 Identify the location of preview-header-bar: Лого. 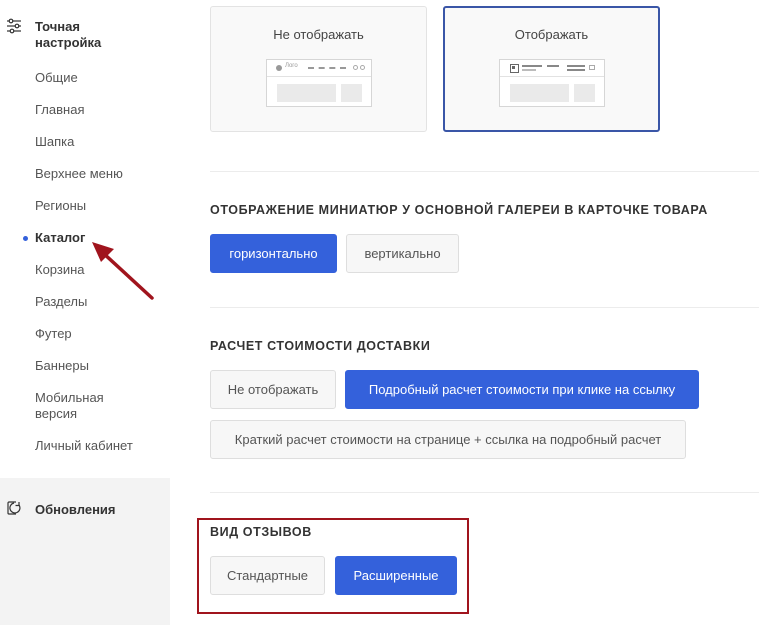
(319, 68).